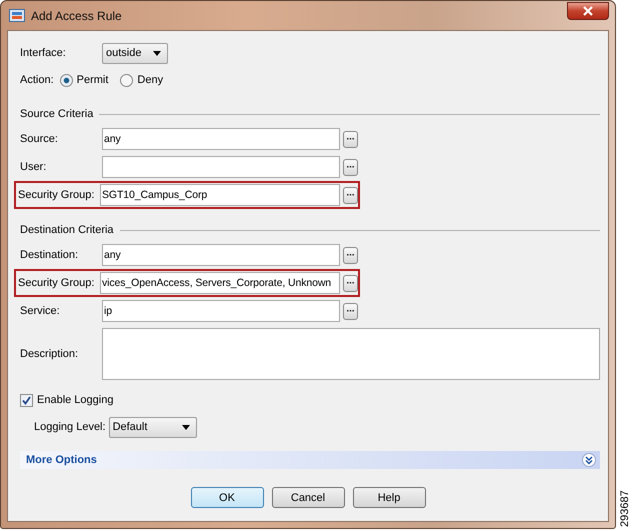 This screenshot has height=531, width=634. What do you see at coordinates (310, 460) in the screenshot?
I see `more-options-bar: More Options` at bounding box center [310, 460].